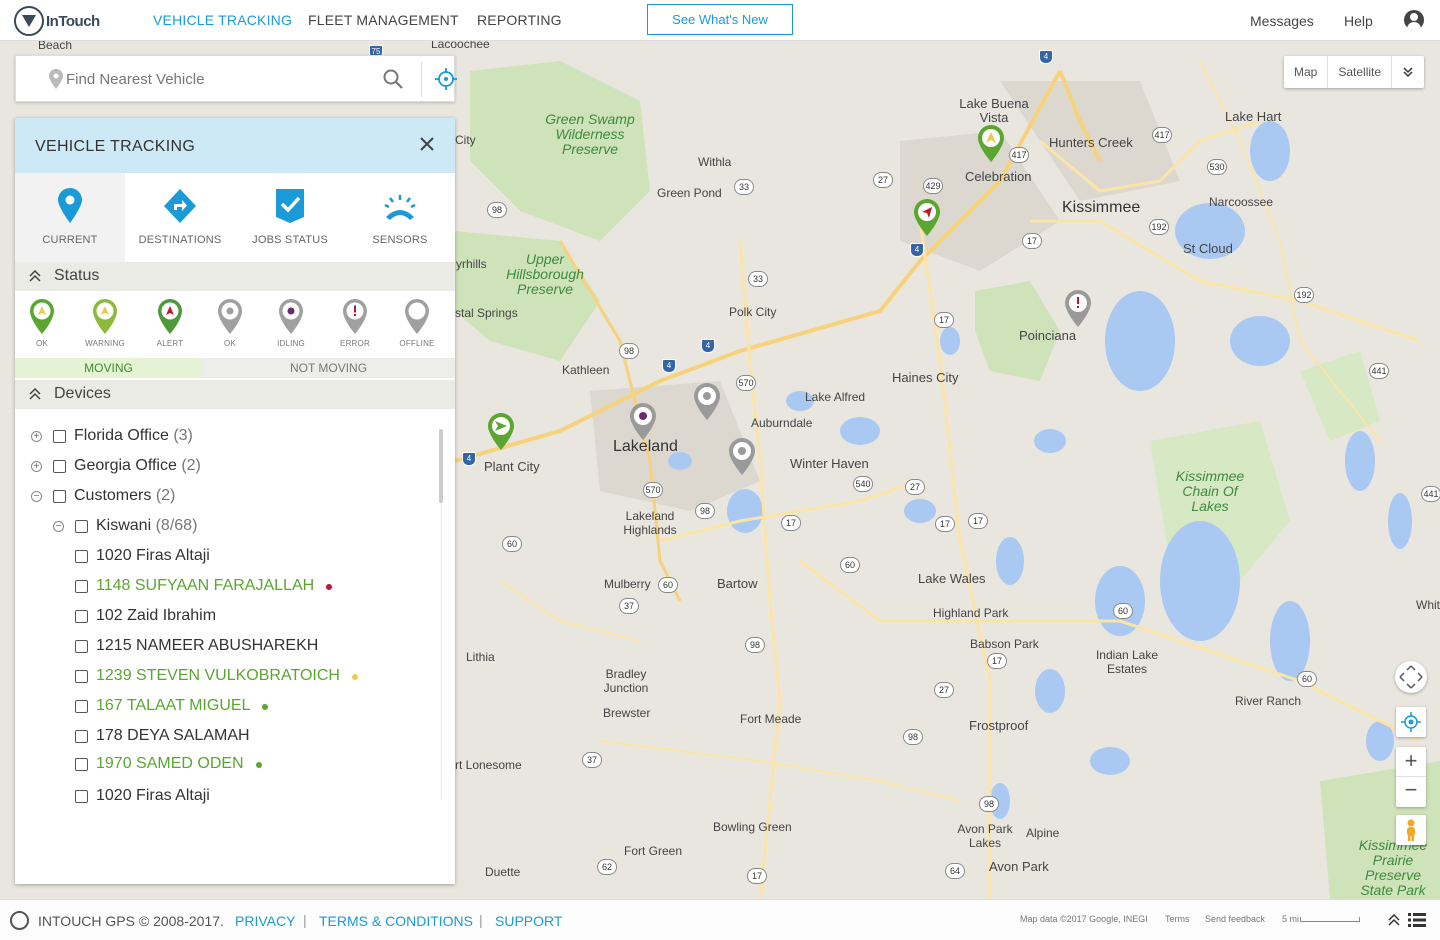 The width and height of the screenshot is (1440, 940). Describe the element at coordinates (1414, 20) in the screenshot. I see `account-icon` at that location.